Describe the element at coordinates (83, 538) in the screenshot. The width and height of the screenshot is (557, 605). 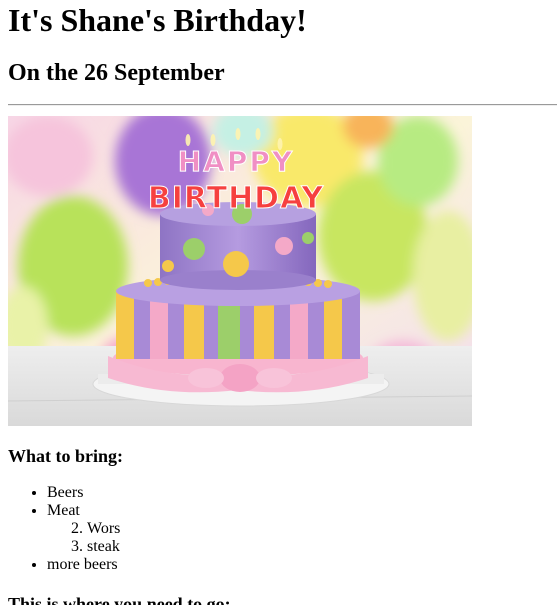
I see `meat-sublist: Wors steak` at that location.